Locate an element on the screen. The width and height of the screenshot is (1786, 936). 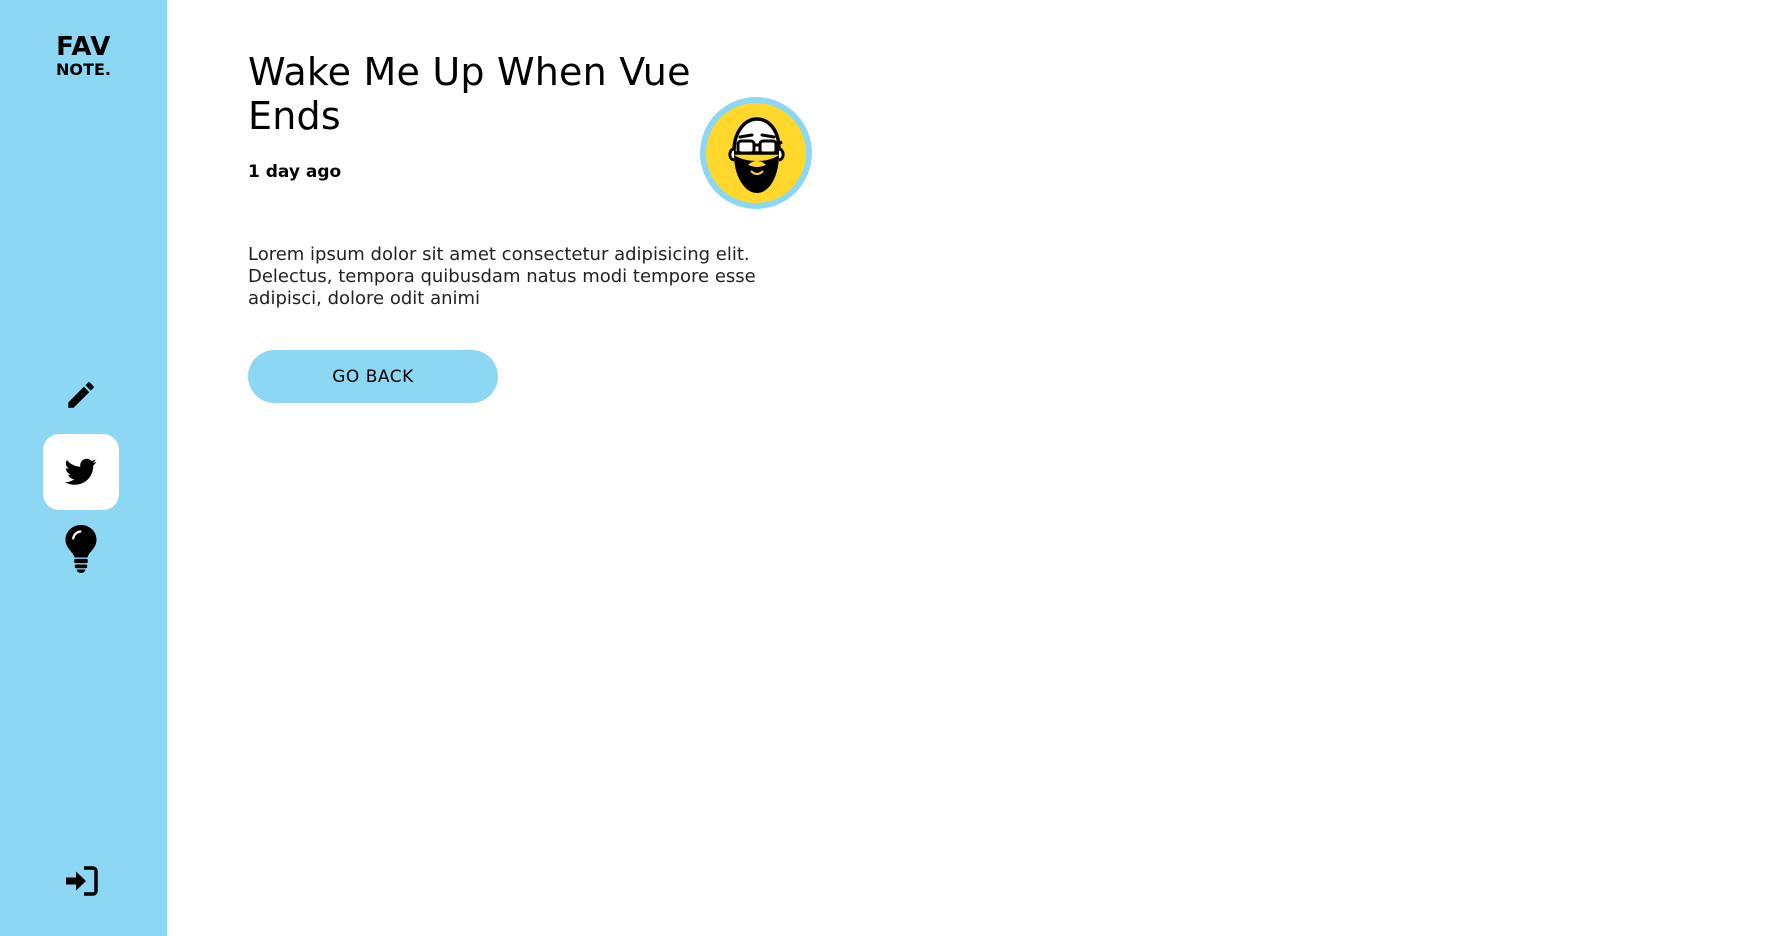
twitter-icon is located at coordinates (81, 471).